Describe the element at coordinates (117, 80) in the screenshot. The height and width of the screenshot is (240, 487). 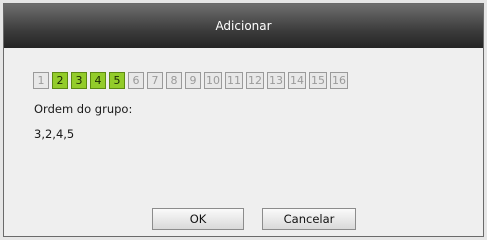
I see `channel-5-toggle: 5` at that location.